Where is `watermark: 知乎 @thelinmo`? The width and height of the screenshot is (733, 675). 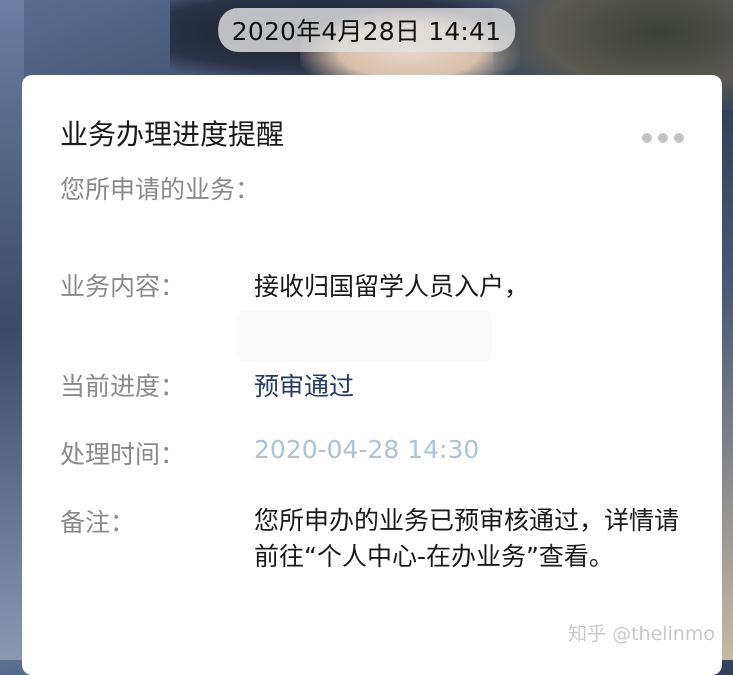
watermark: 知乎 @thelinmo is located at coordinates (641, 634).